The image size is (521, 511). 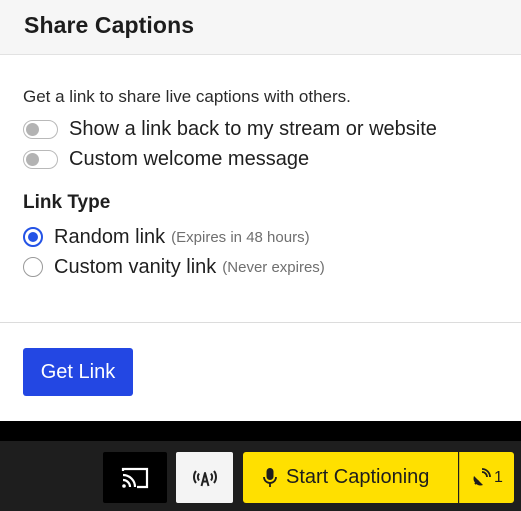 I want to click on cast-button, so click(x=135, y=477).